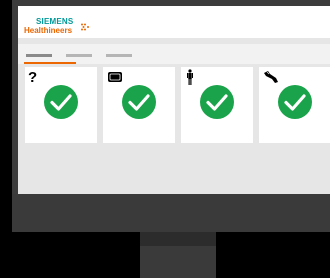 The width and height of the screenshot is (330, 278). Describe the element at coordinates (174, 22) in the screenshot. I see `app-header: SIEMENS Healthineers` at that location.